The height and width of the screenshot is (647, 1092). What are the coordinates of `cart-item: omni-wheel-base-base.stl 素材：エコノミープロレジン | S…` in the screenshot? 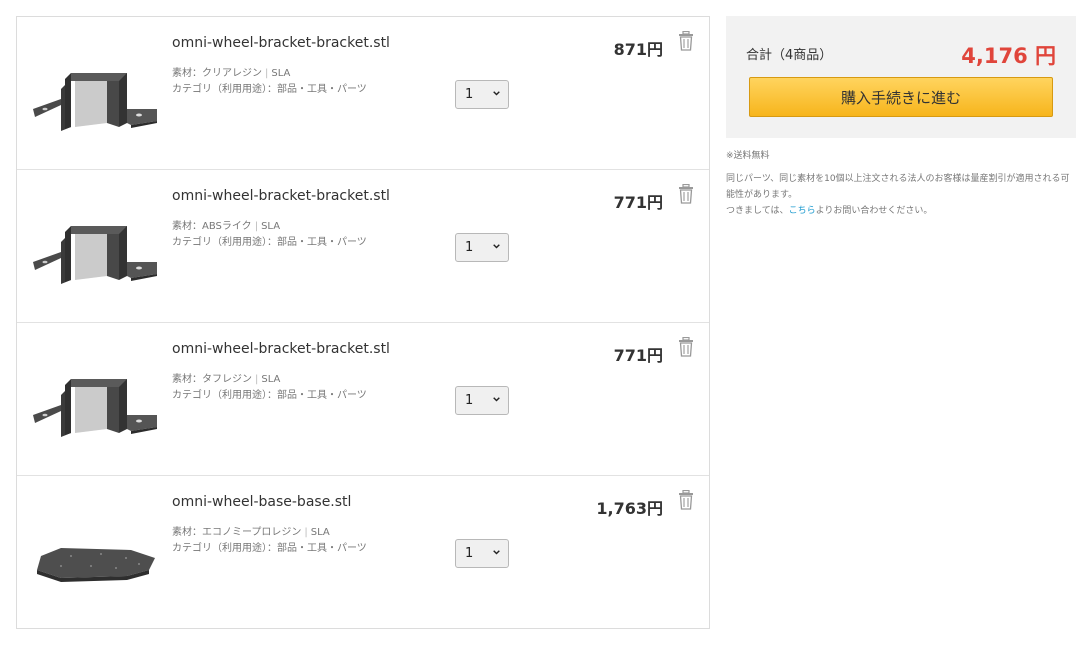 It's located at (363, 552).